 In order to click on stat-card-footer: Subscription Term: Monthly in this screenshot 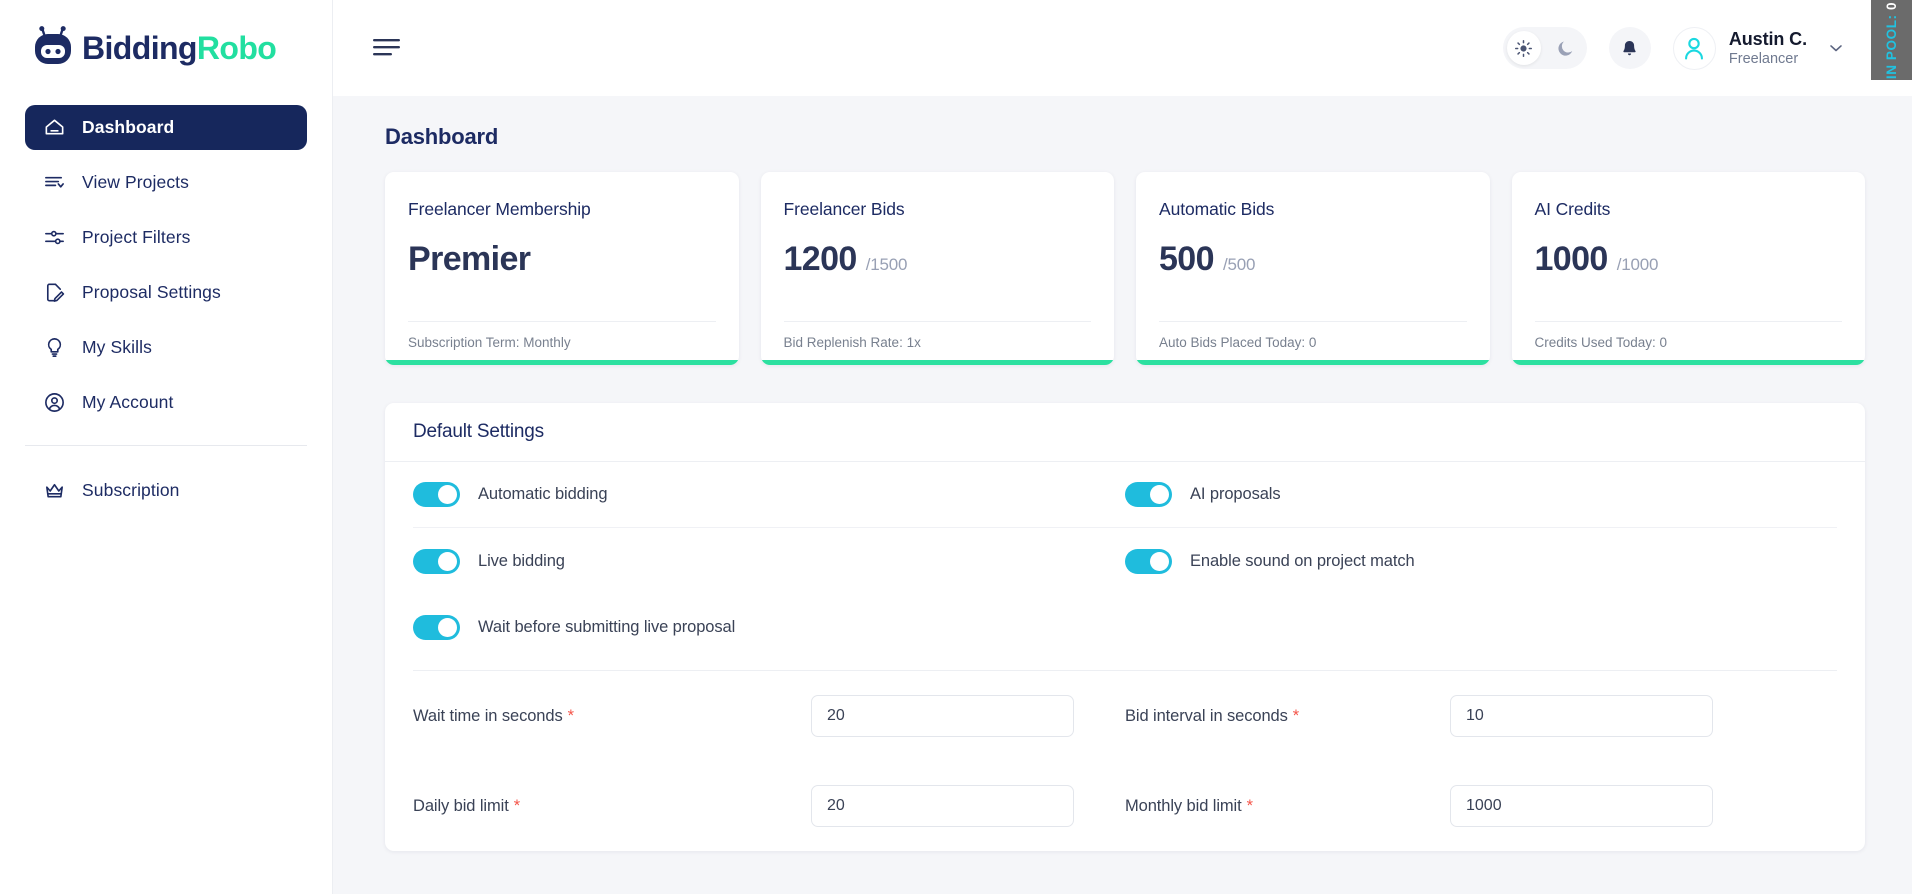, I will do `click(489, 342)`.